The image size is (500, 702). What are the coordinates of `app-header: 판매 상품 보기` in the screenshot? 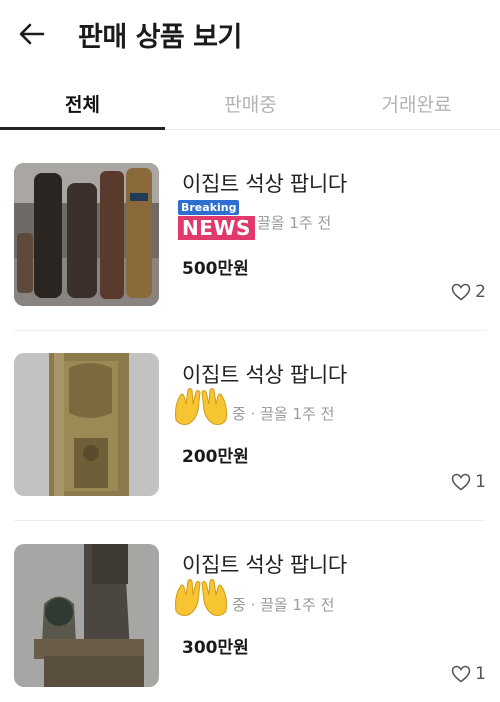 It's located at (250, 35).